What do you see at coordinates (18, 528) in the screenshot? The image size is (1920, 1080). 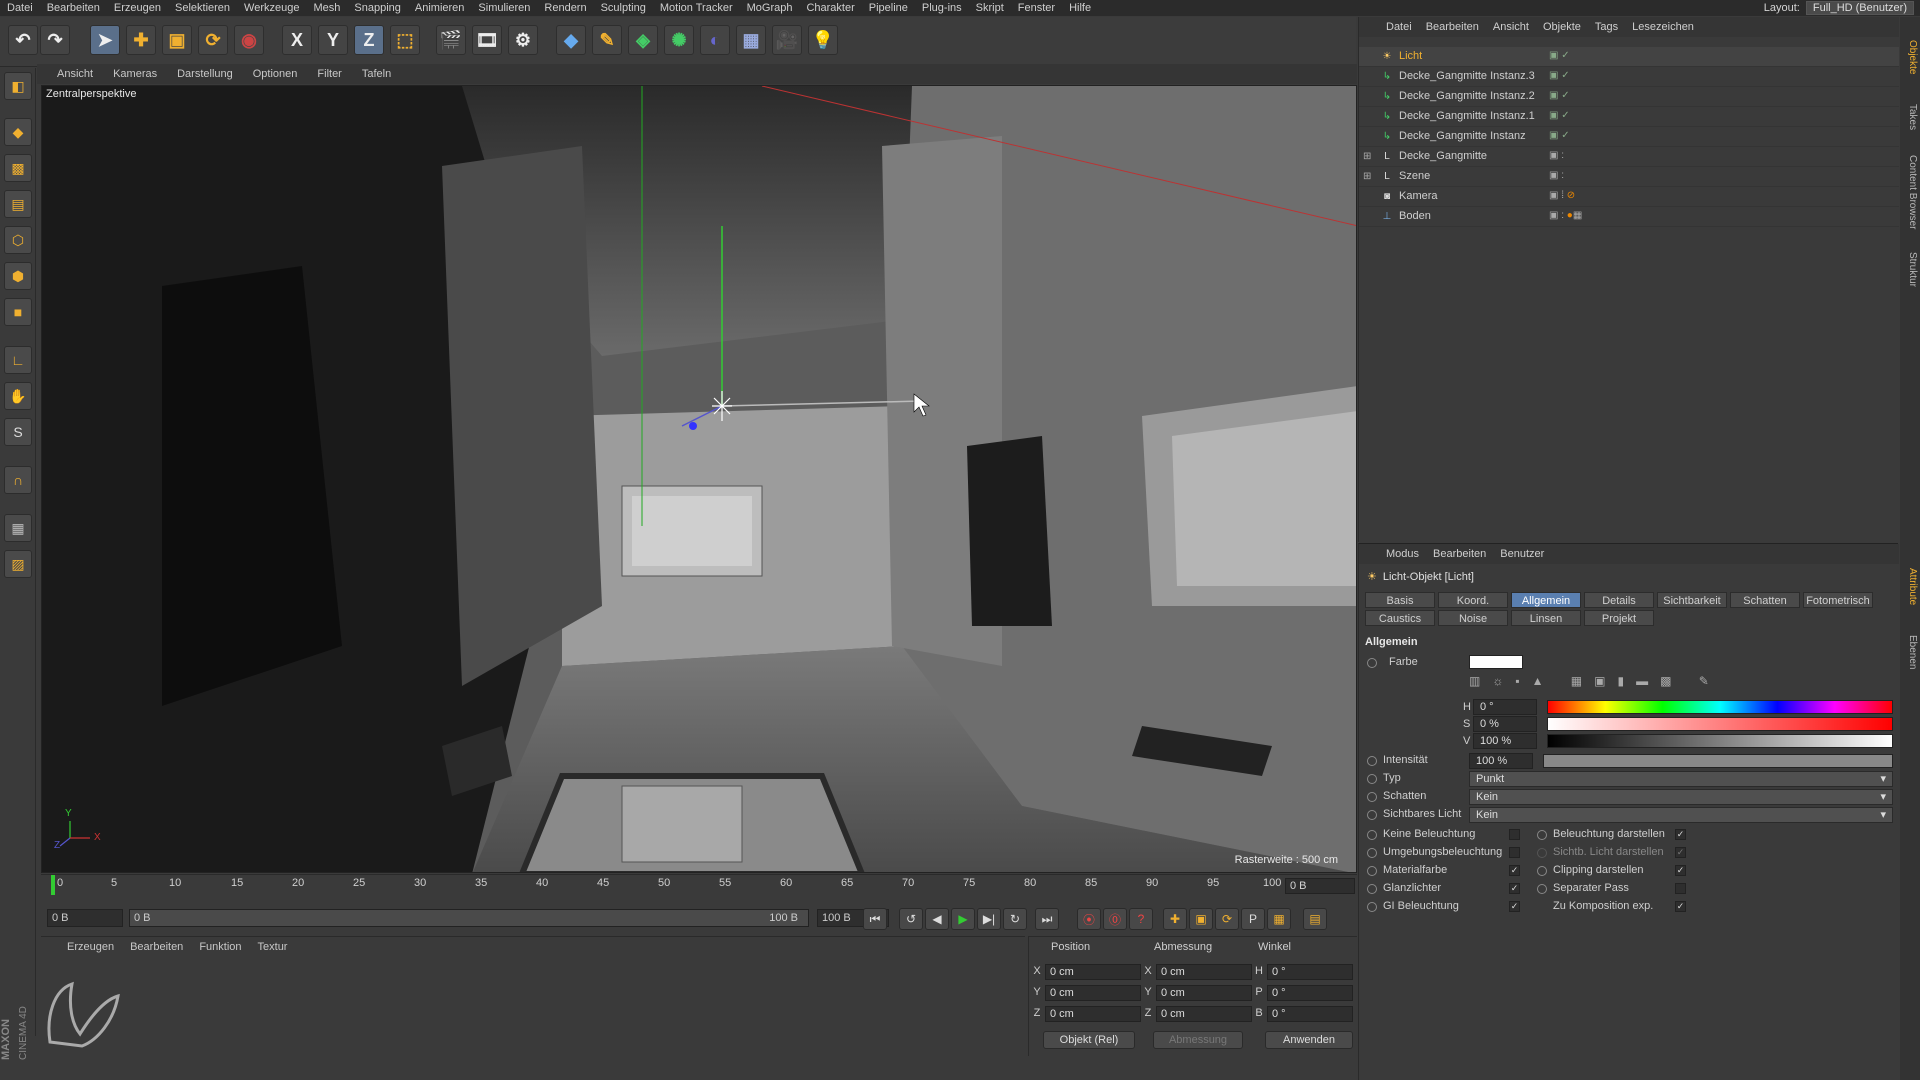 I see `lock-workplane-icon: ▦` at bounding box center [18, 528].